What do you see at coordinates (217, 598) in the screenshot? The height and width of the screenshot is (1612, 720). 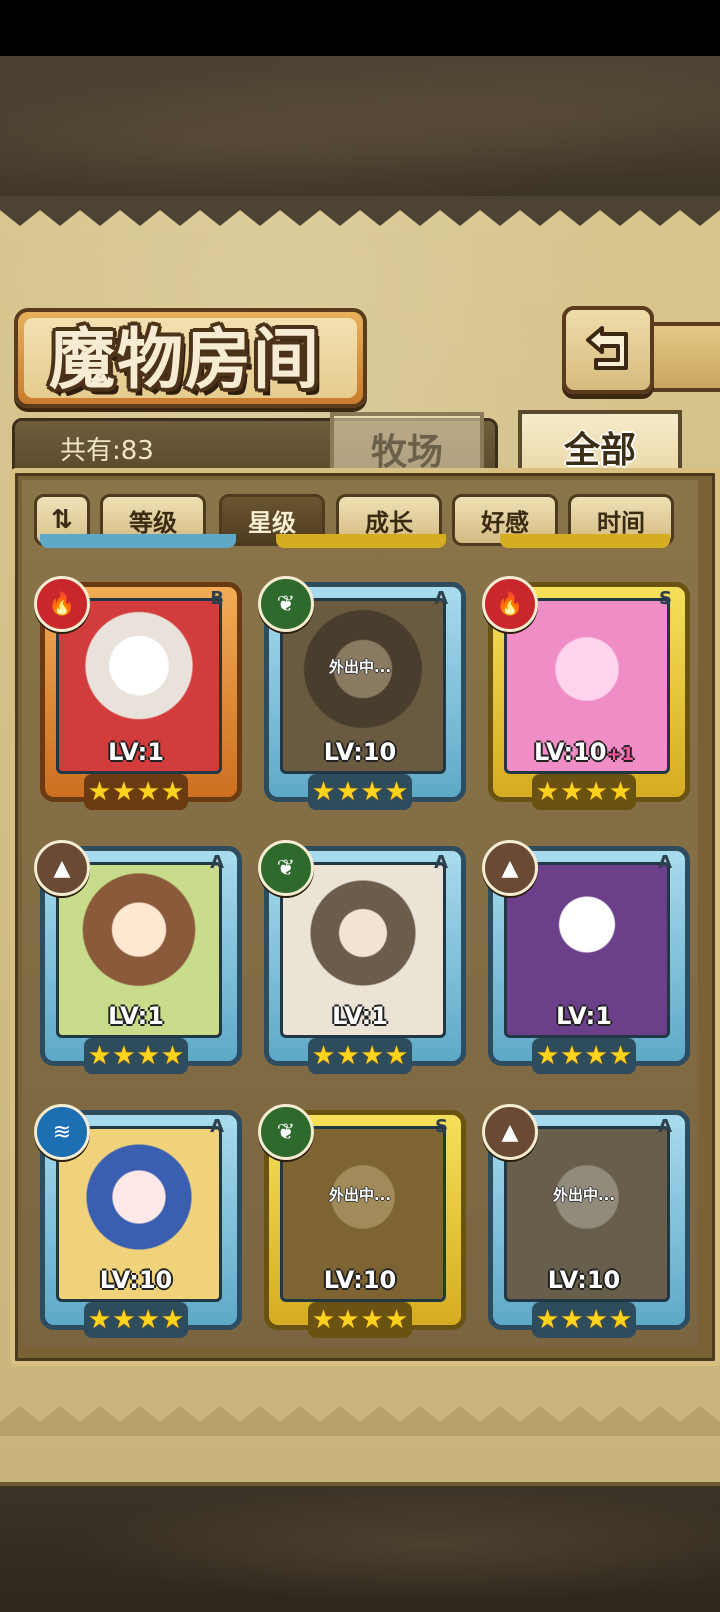 I see `rank-badge: B` at bounding box center [217, 598].